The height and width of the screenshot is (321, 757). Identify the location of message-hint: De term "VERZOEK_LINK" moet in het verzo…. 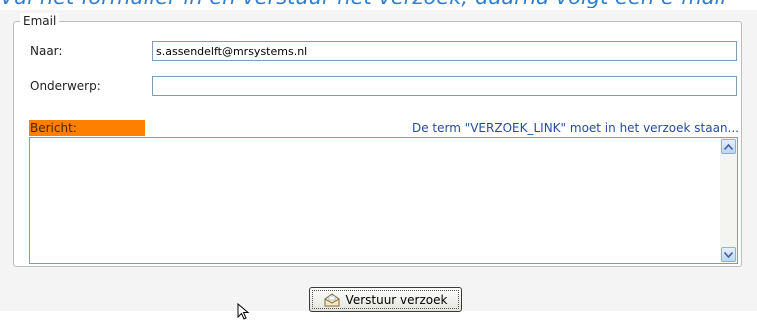
(575, 128).